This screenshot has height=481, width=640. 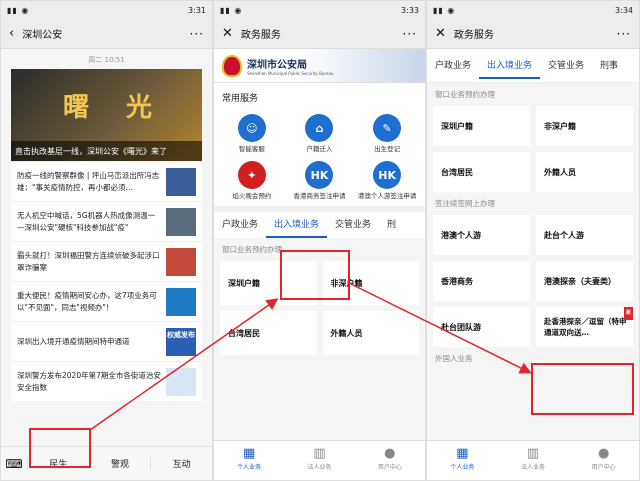 I want to click on police-badge-icon, so click(x=232, y=65).